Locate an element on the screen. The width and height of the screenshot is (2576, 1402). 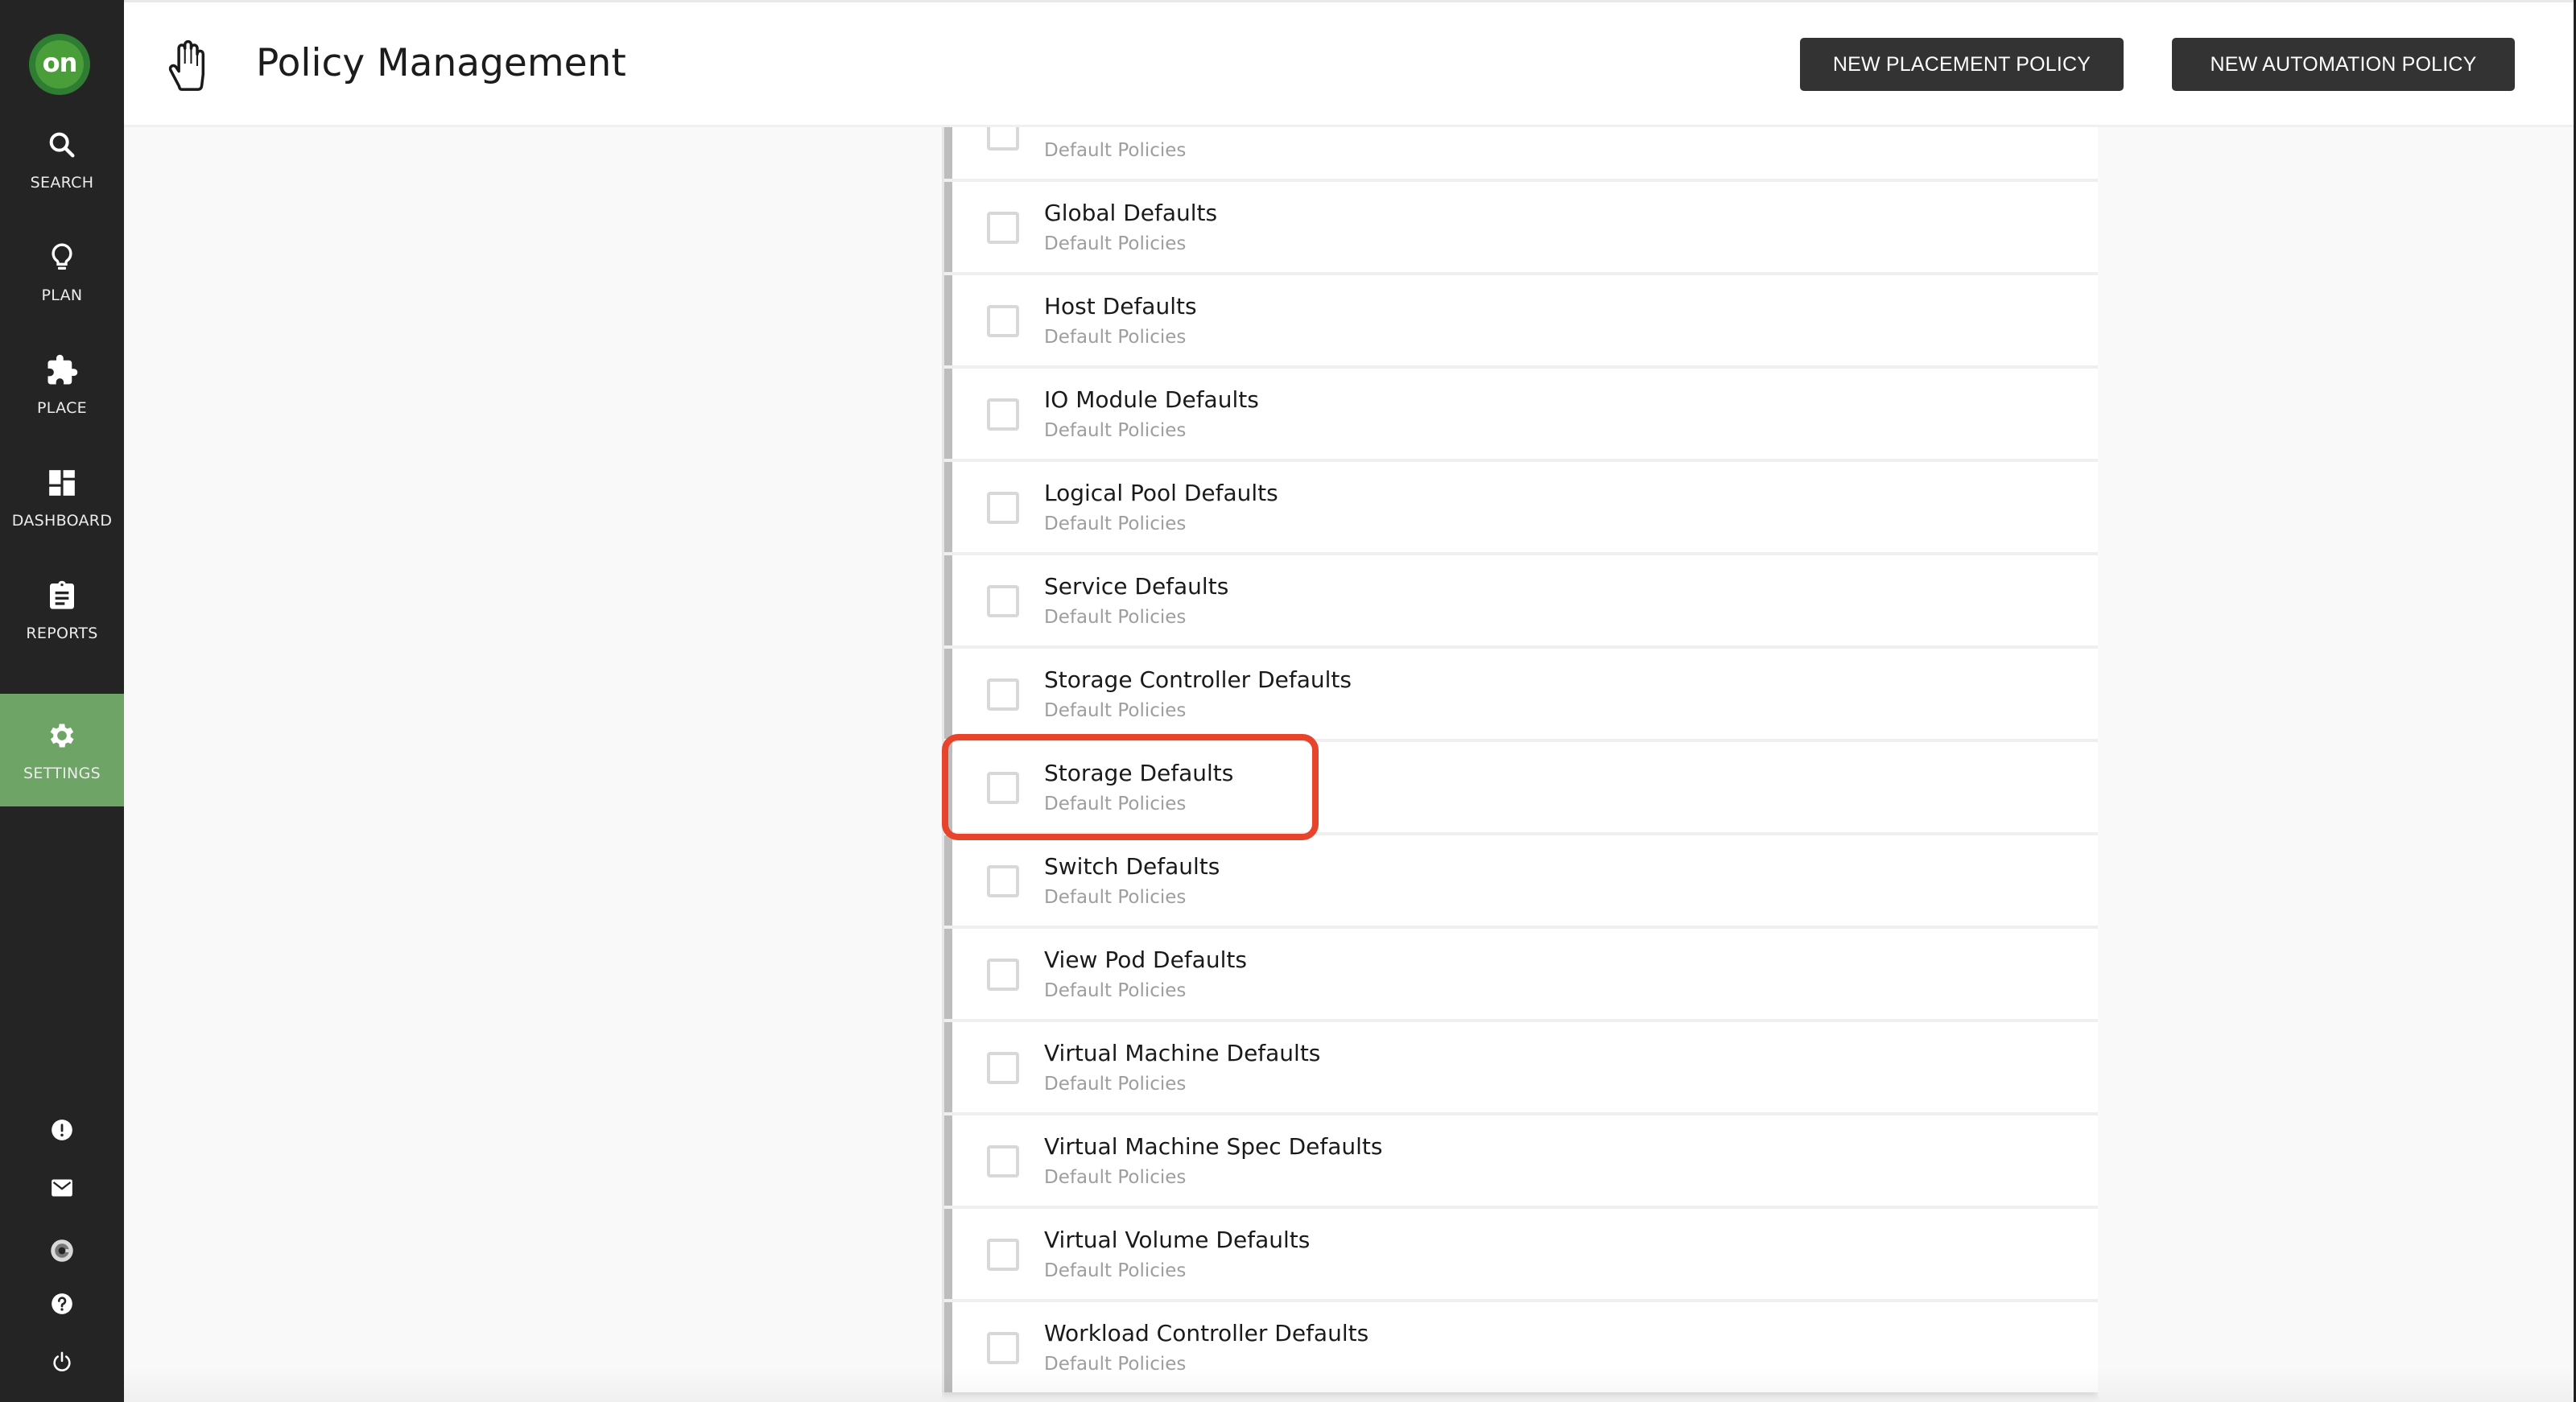
policy-title: Workload Controller Defaults is located at coordinates (1206, 1333).